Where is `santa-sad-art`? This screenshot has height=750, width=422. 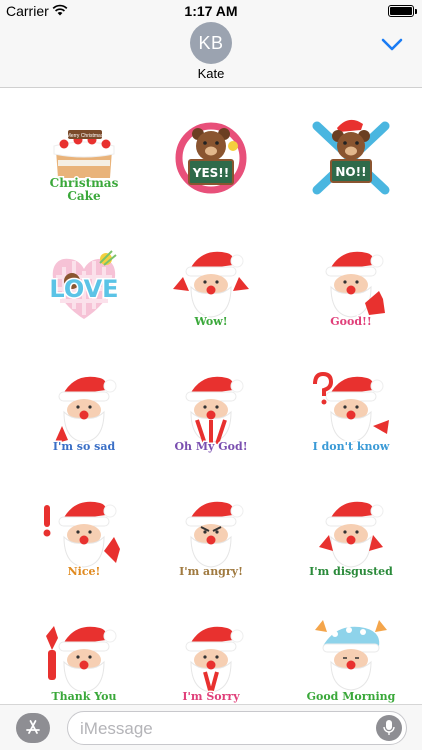 santa-sad-art is located at coordinates (85, 410).